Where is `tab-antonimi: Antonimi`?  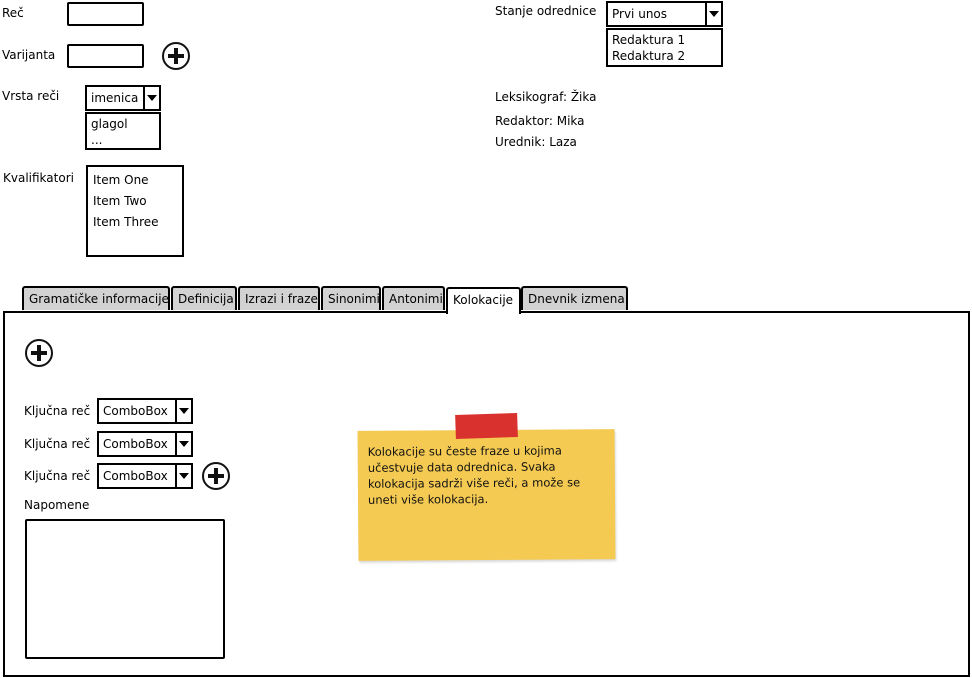
tab-antonimi: Antonimi is located at coordinates (413, 298).